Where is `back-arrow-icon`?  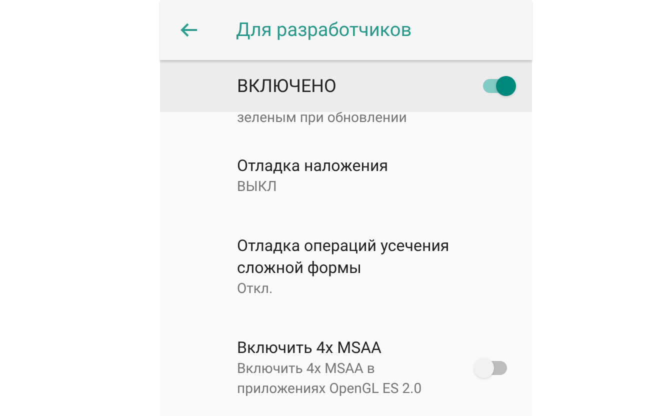
back-arrow-icon is located at coordinates (189, 30).